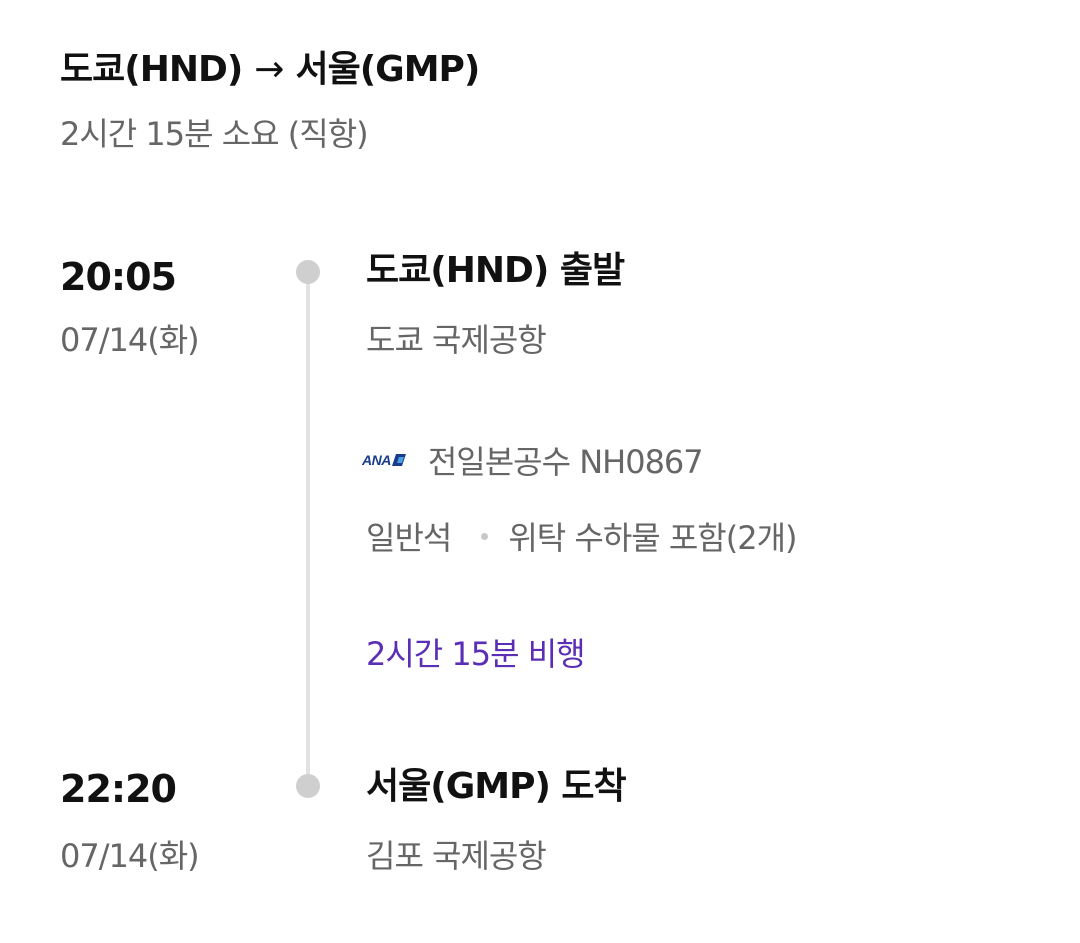 Image resolution: width=1080 pixels, height=943 pixels. I want to click on route-destination: 서울(GMP), so click(387, 69).